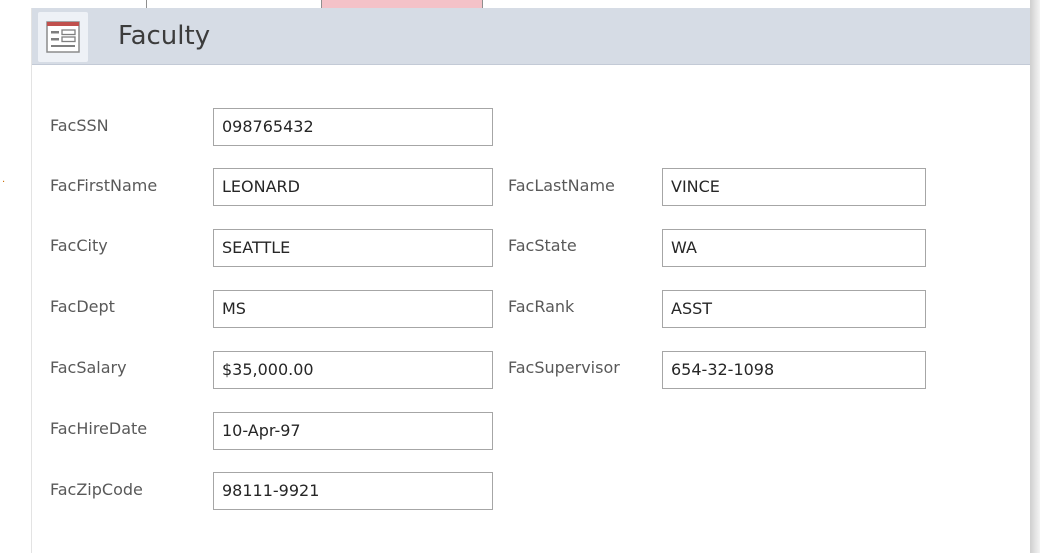 The width and height of the screenshot is (1040, 553). What do you see at coordinates (353, 431) in the screenshot?
I see `fac-hire-date-field: 10-Apr-97` at bounding box center [353, 431].